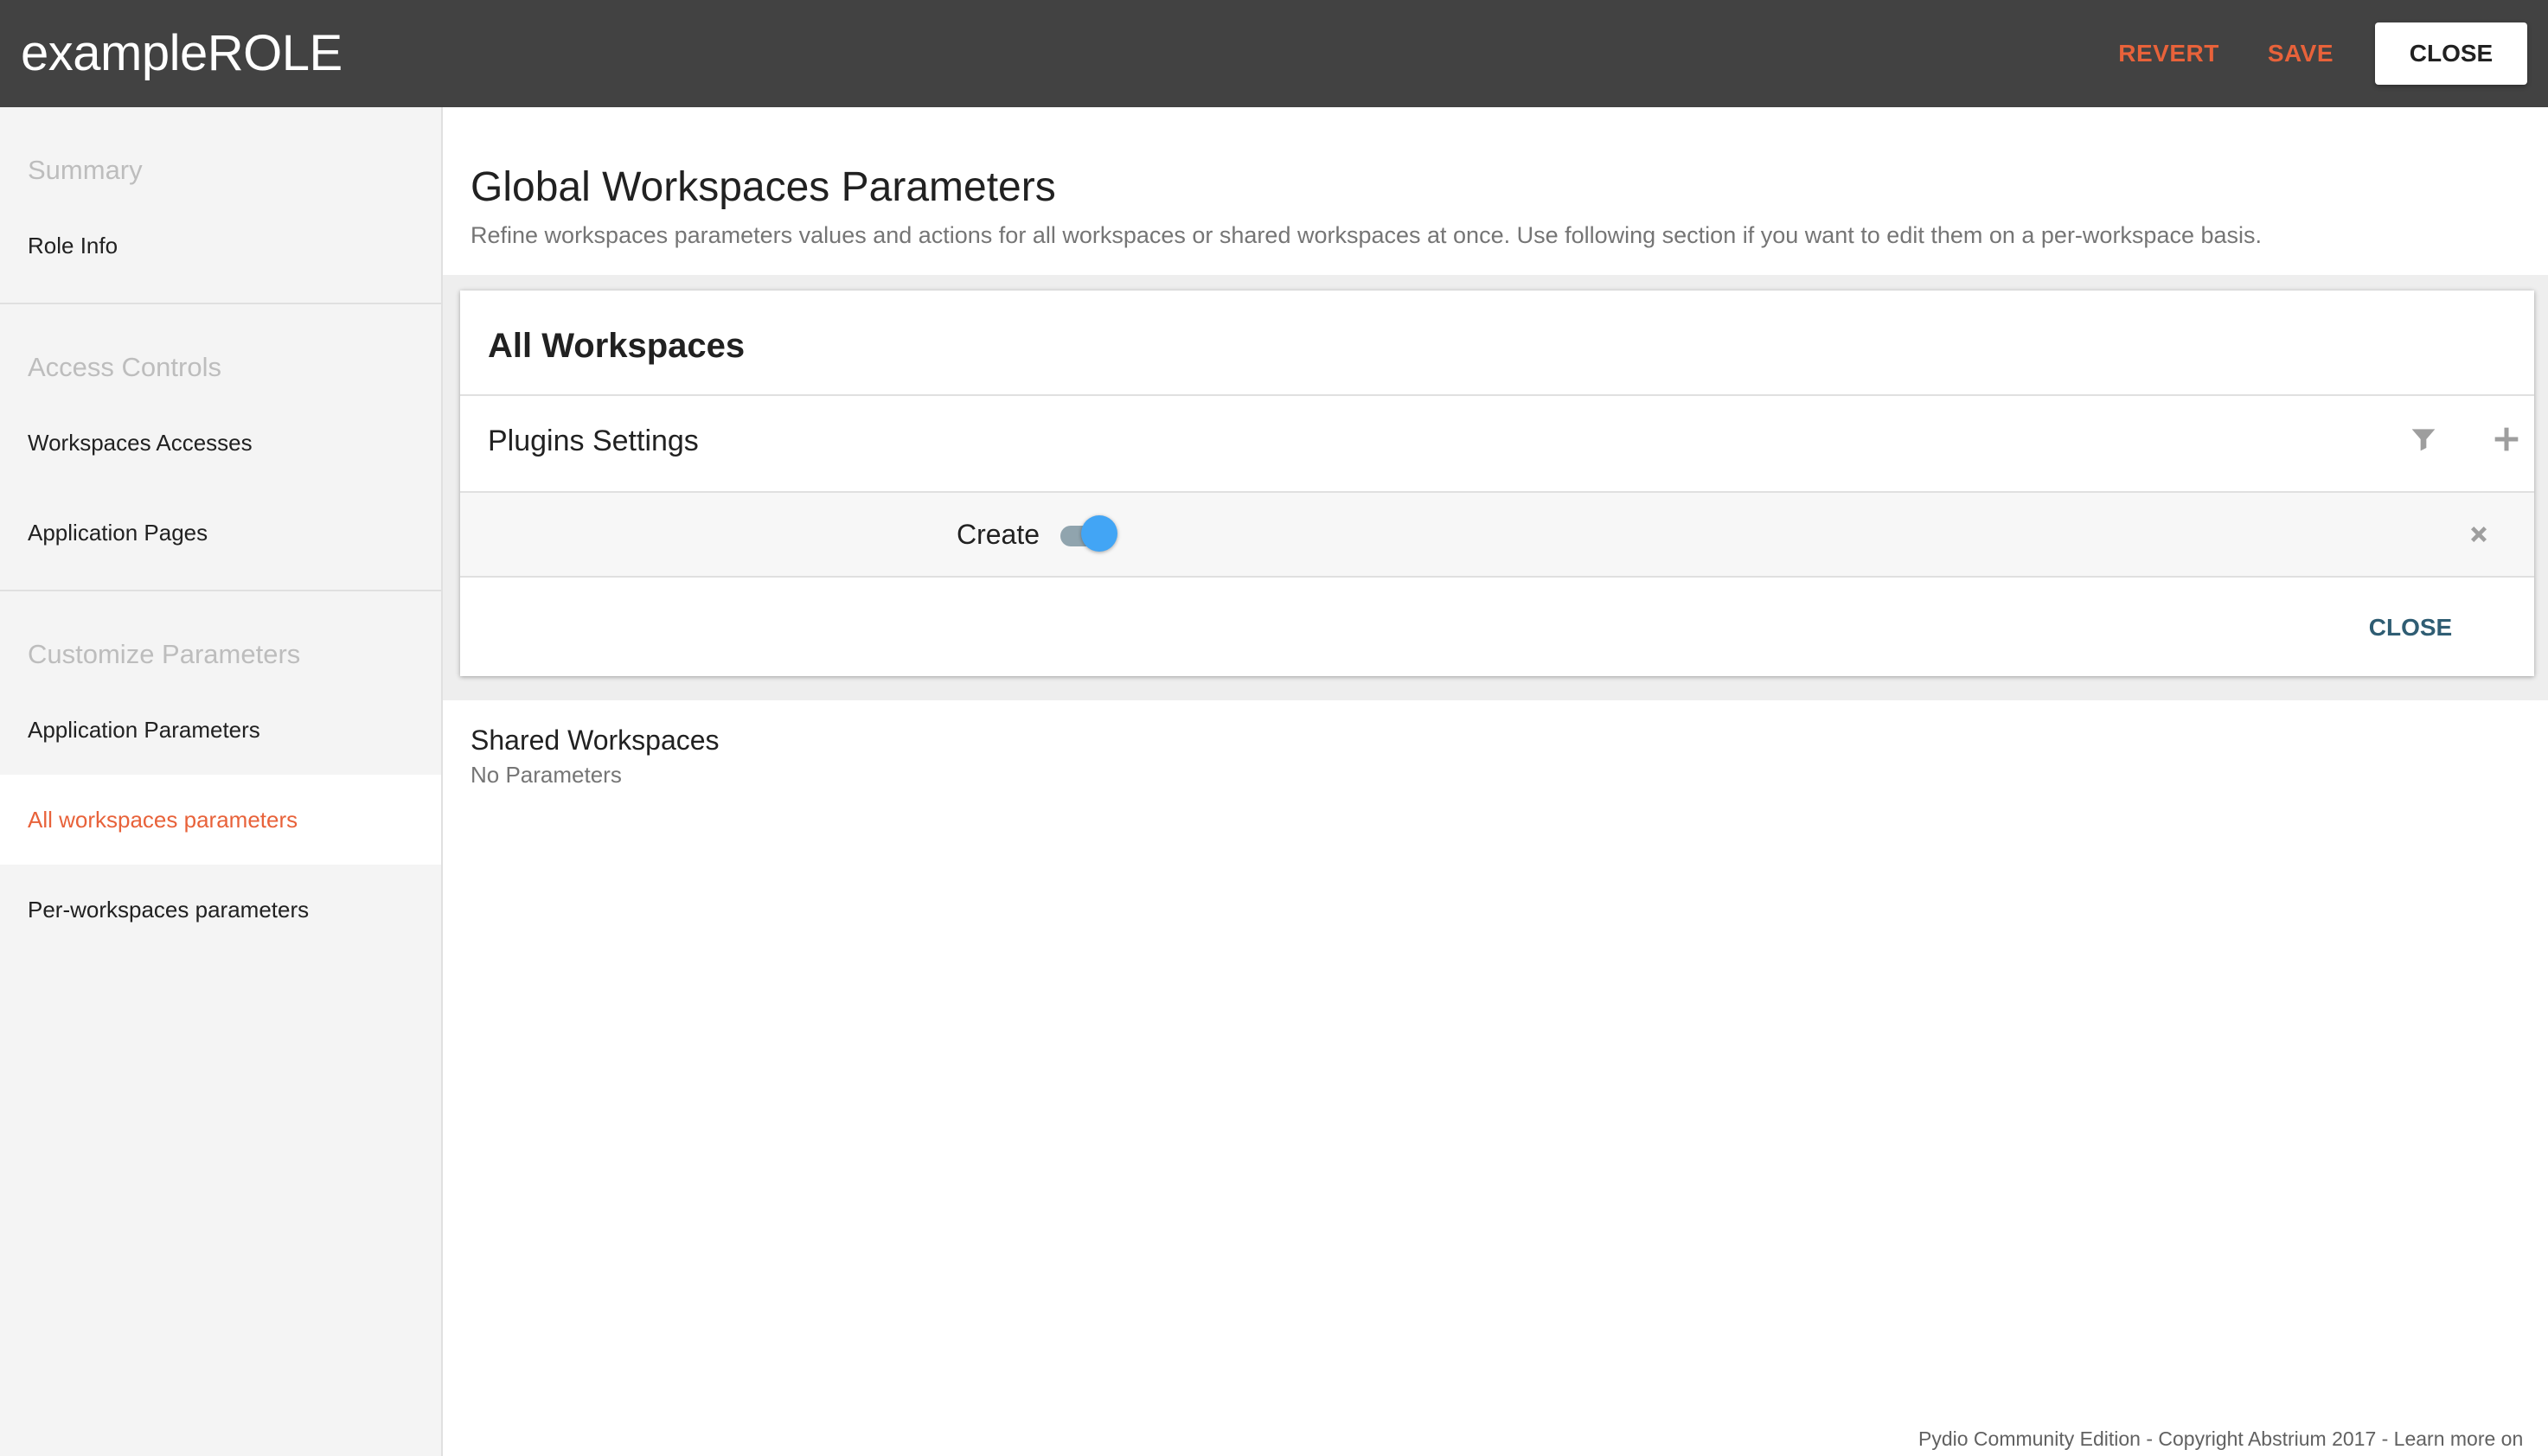  Describe the element at coordinates (546, 775) in the screenshot. I see `shared-workspaces-subtitle: No Parameters` at that location.